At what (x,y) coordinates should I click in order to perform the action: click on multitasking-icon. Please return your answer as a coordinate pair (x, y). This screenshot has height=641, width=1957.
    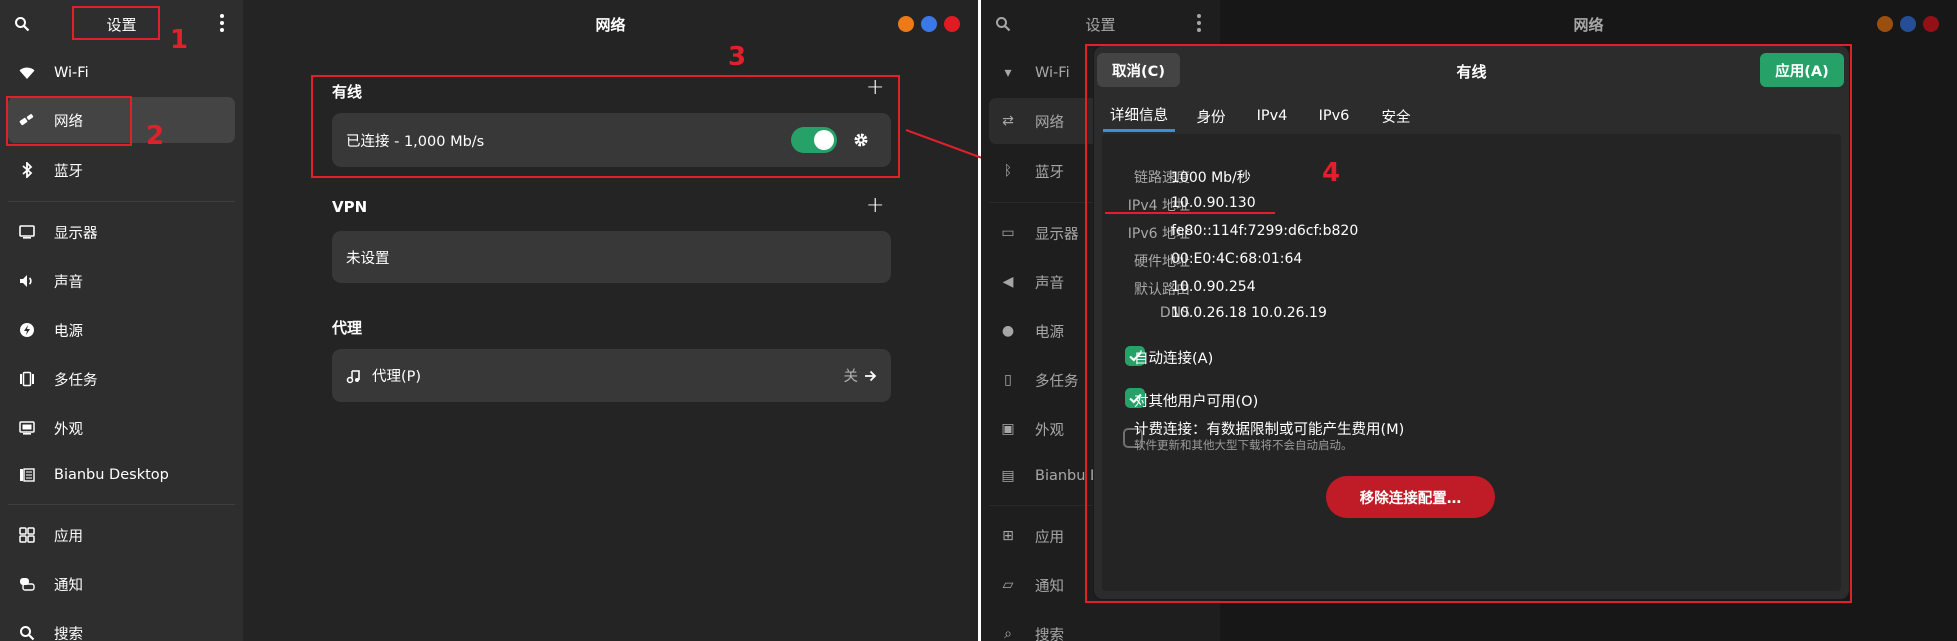
    Looking at the image, I should click on (27, 379).